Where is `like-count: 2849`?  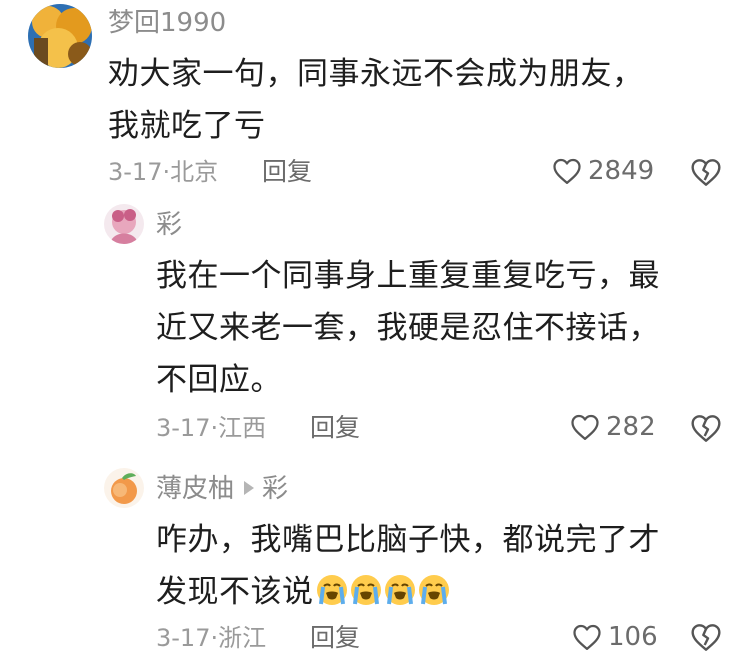 like-count: 2849 is located at coordinates (621, 171).